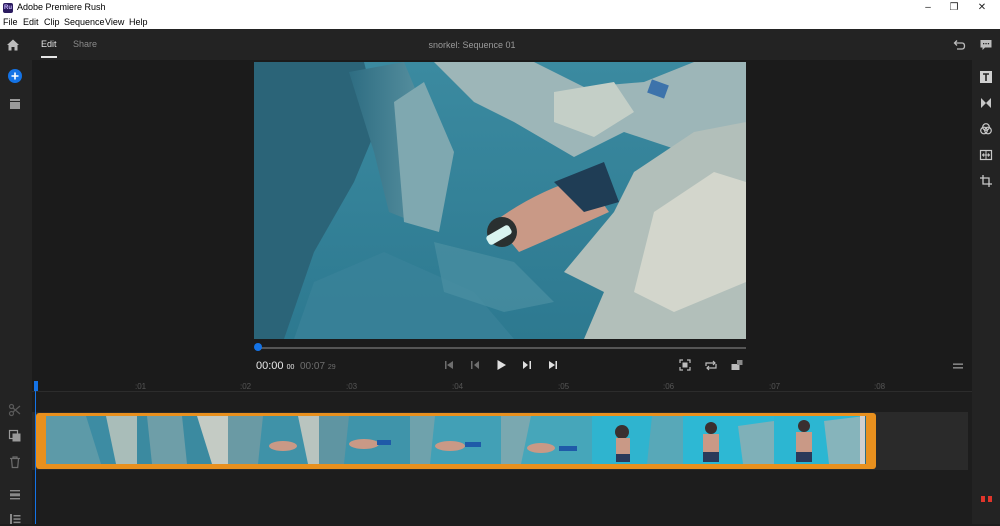 The width and height of the screenshot is (1000, 526). Describe the element at coordinates (983, 499) in the screenshot. I see `audio-meter-left` at that location.